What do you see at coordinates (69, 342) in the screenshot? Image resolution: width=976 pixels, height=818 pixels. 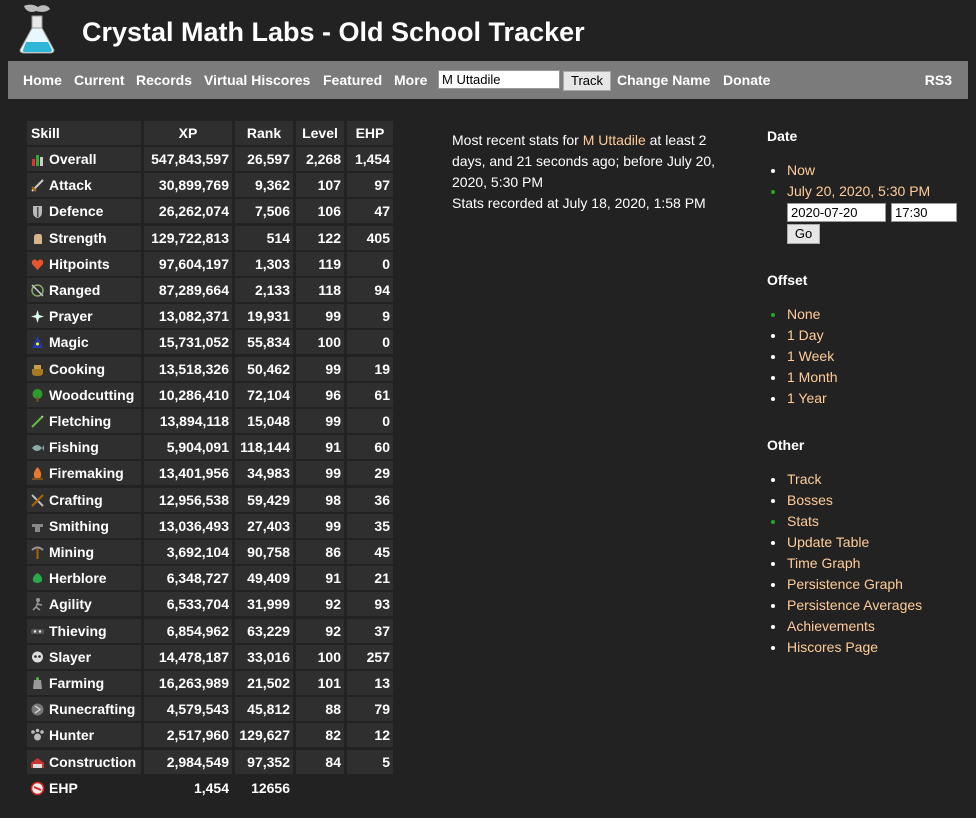 I see `skill-name-link: Magic` at bounding box center [69, 342].